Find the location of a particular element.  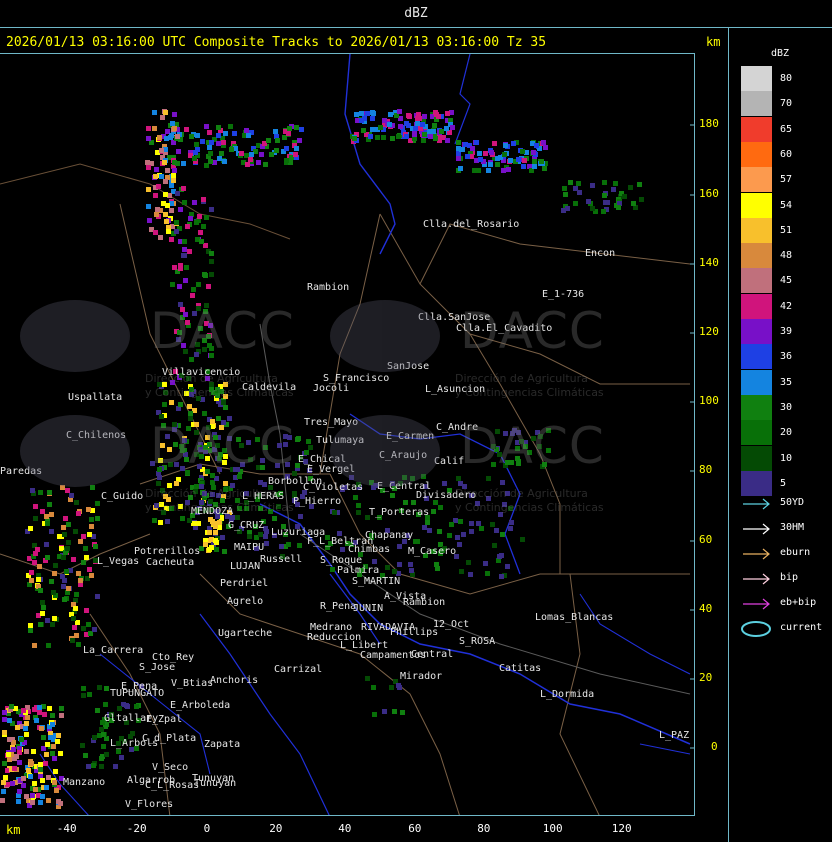

place-label: V_Btias is located at coordinates (192, 683).